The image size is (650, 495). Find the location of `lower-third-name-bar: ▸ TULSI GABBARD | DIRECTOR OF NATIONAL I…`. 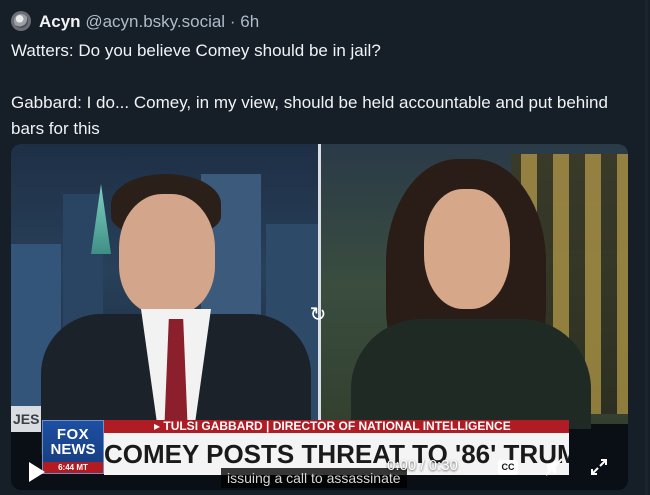

lower-third-name-bar: ▸ TULSI GABBARD | DIRECTOR OF NATIONAL I… is located at coordinates (336, 426).